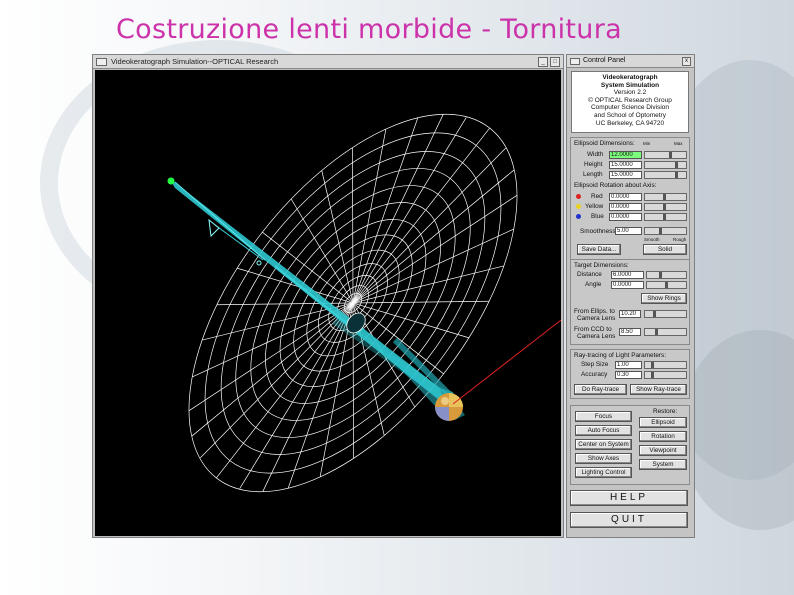 Image resolution: width=794 pixels, height=595 pixels. What do you see at coordinates (665, 314) in the screenshot?
I see `ellips-lens-slider` at bounding box center [665, 314].